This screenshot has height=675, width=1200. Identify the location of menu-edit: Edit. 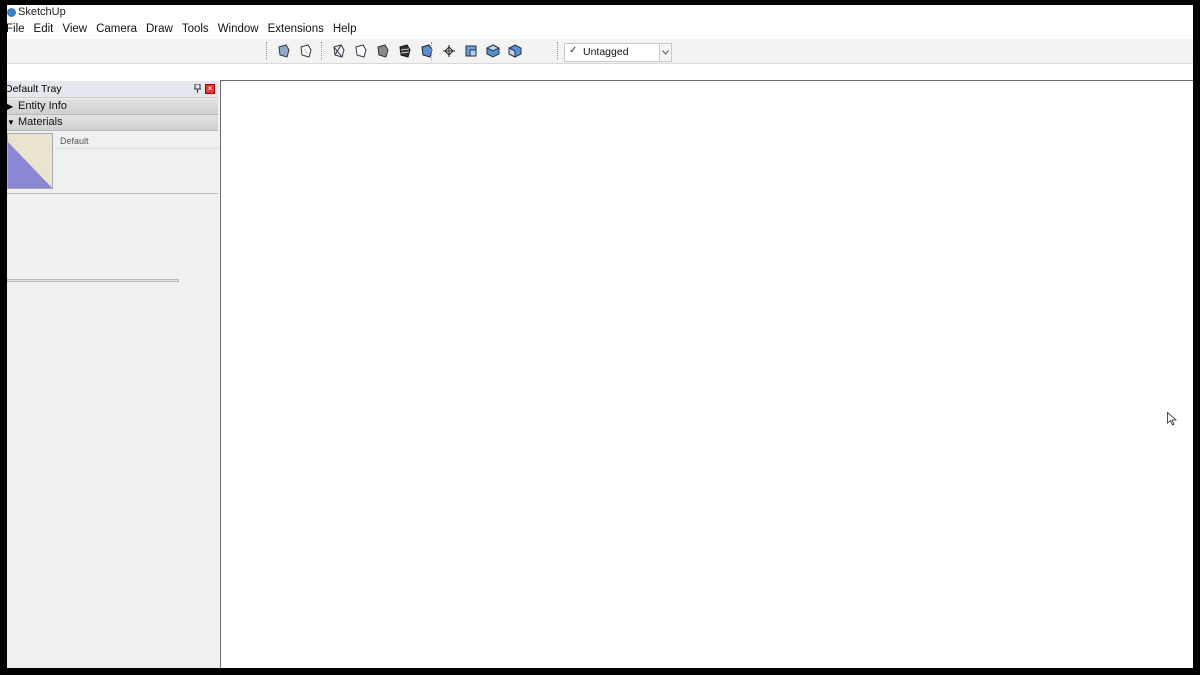
(44, 29).